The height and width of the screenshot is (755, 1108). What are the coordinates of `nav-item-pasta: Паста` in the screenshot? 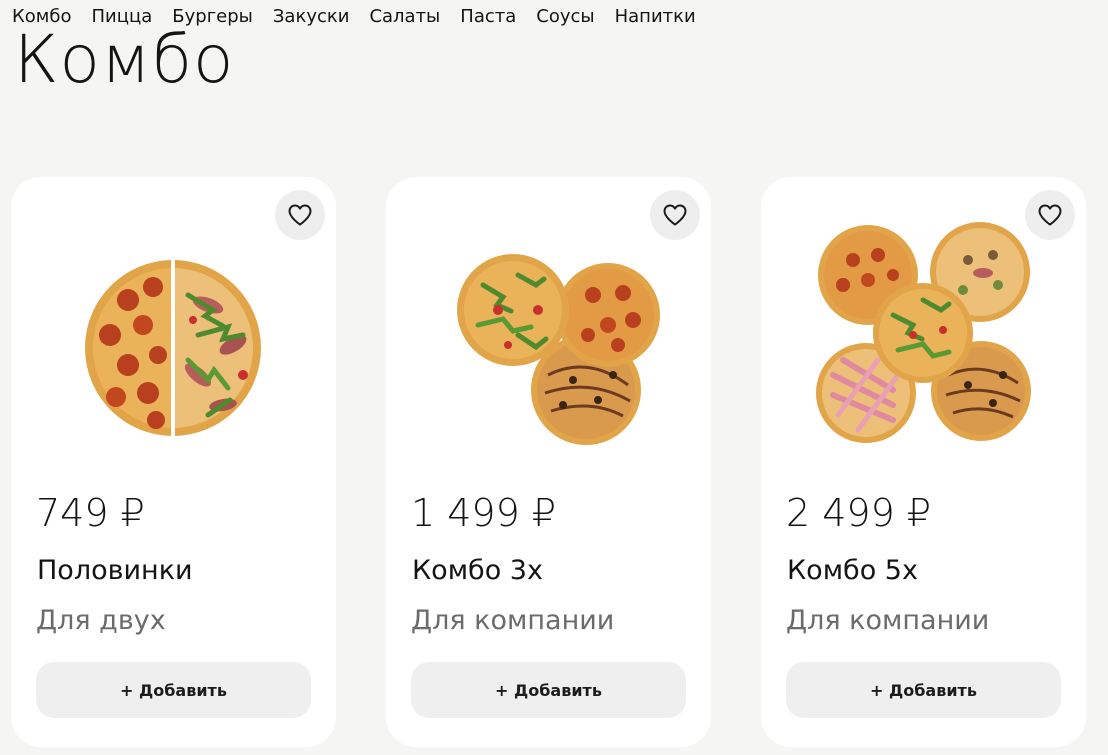 It's located at (488, 16).